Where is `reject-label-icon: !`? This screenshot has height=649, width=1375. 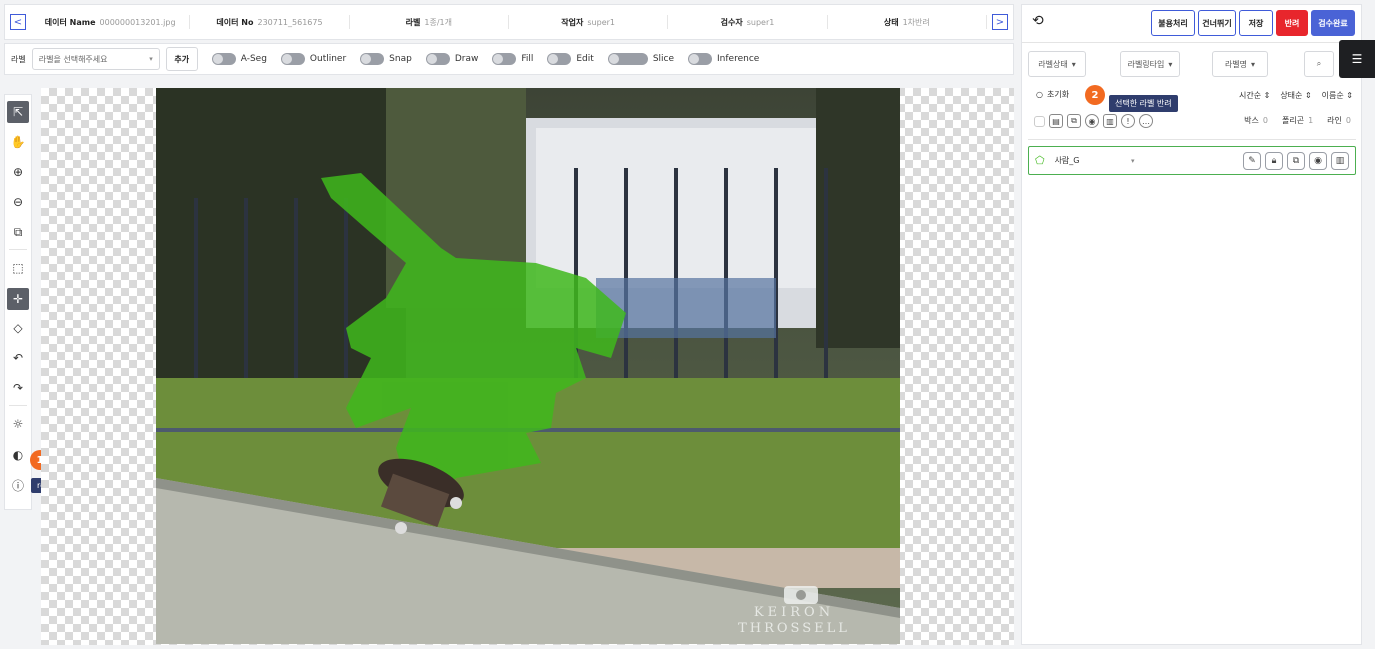 reject-label-icon: ! is located at coordinates (1128, 121).